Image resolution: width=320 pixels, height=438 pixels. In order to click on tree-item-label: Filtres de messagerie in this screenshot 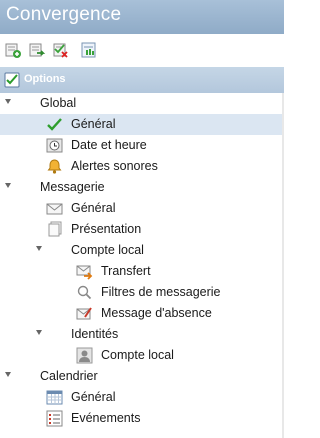, I will do `click(161, 292)`.